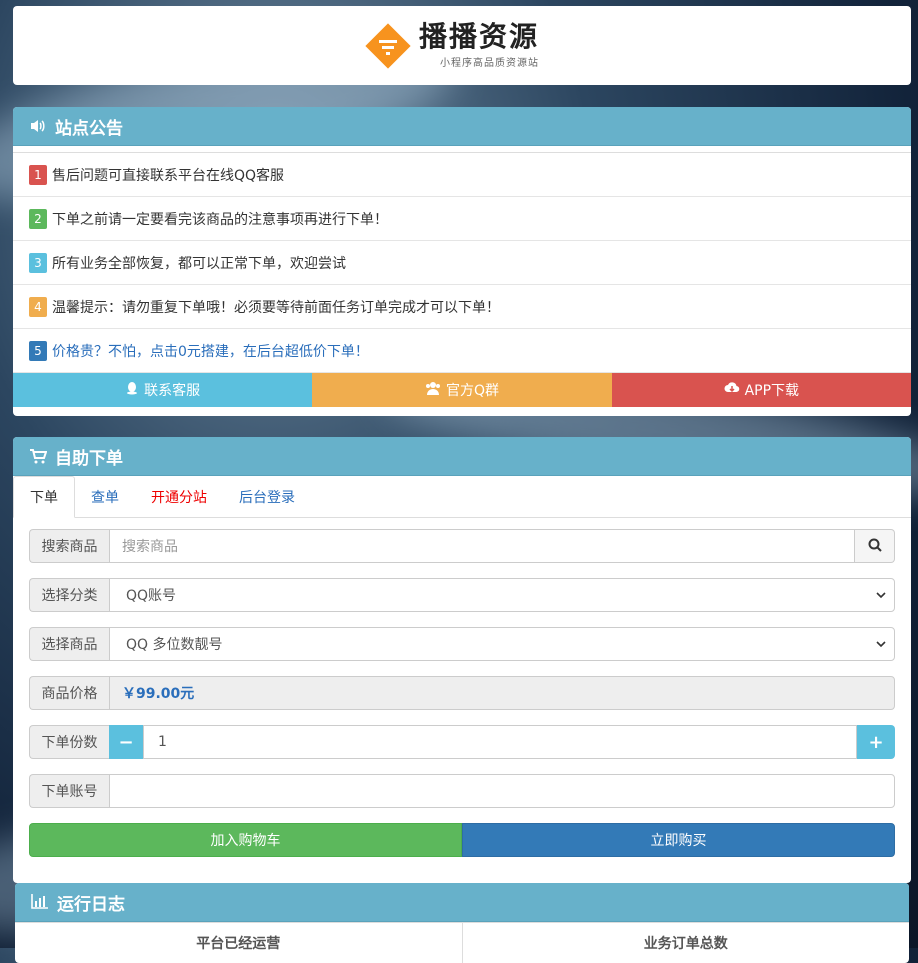 The height and width of the screenshot is (963, 918). Describe the element at coordinates (876, 742) in the screenshot. I see `quantity-plus-button: +` at that location.